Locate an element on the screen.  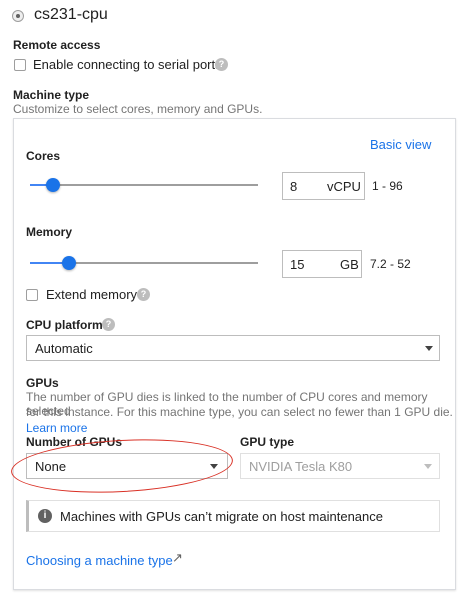
cores-slider-thumb is located at coordinates (53, 185).